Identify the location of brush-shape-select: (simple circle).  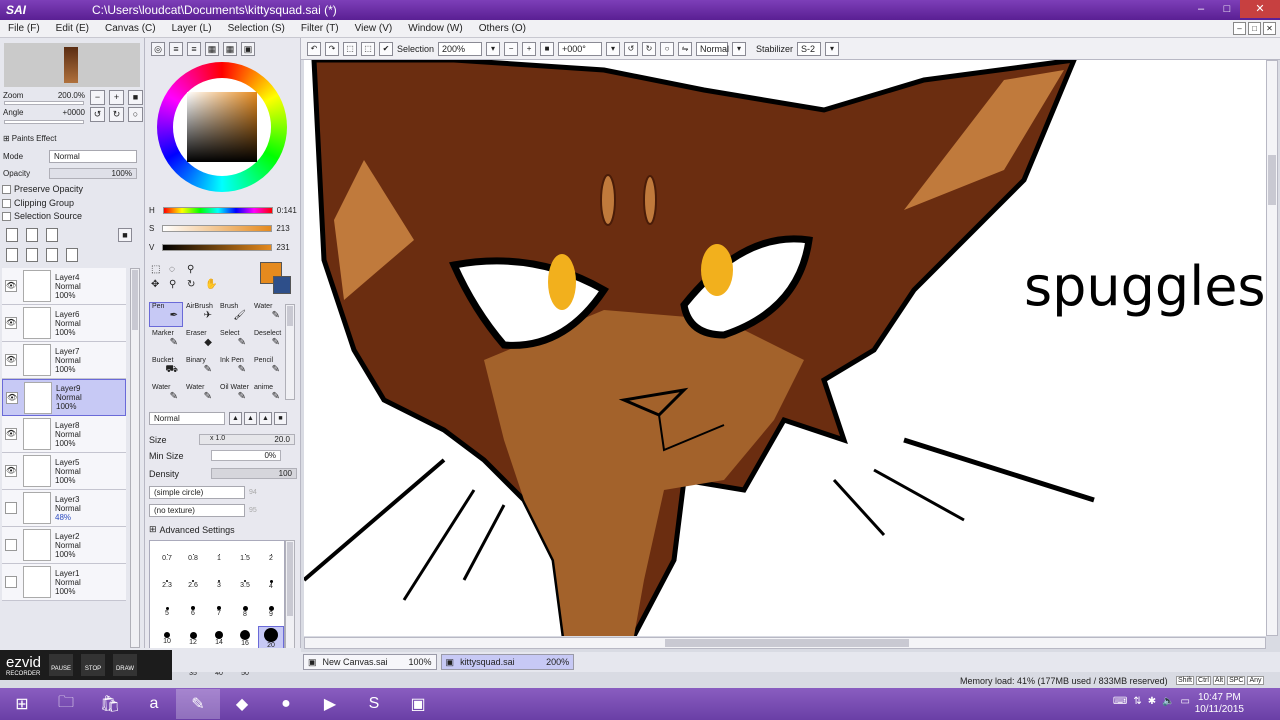
(197, 492).